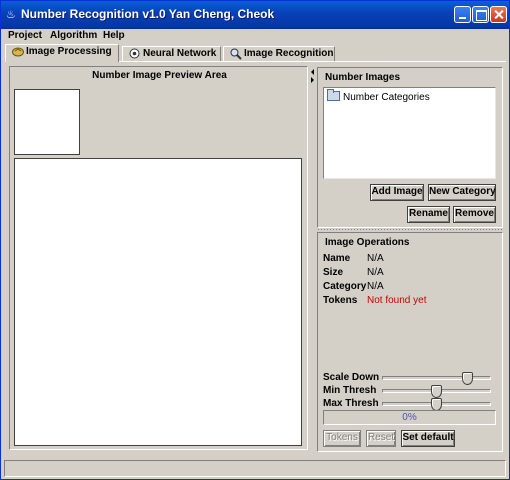 The height and width of the screenshot is (480, 510). What do you see at coordinates (340, 300) in the screenshot?
I see `info-key: Tokens` at bounding box center [340, 300].